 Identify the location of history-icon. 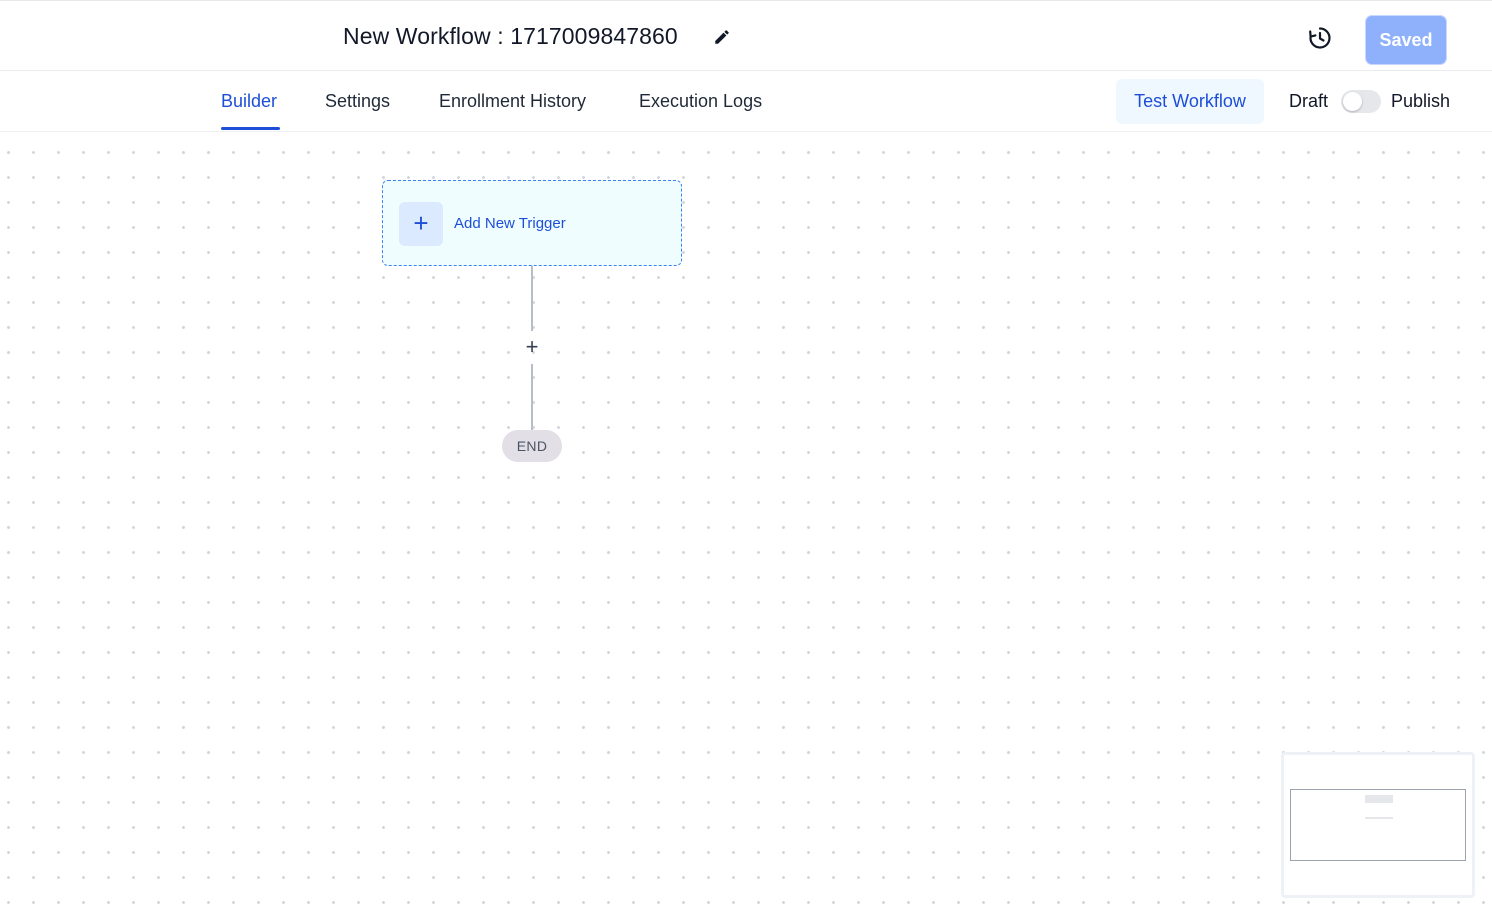
(1320, 38).